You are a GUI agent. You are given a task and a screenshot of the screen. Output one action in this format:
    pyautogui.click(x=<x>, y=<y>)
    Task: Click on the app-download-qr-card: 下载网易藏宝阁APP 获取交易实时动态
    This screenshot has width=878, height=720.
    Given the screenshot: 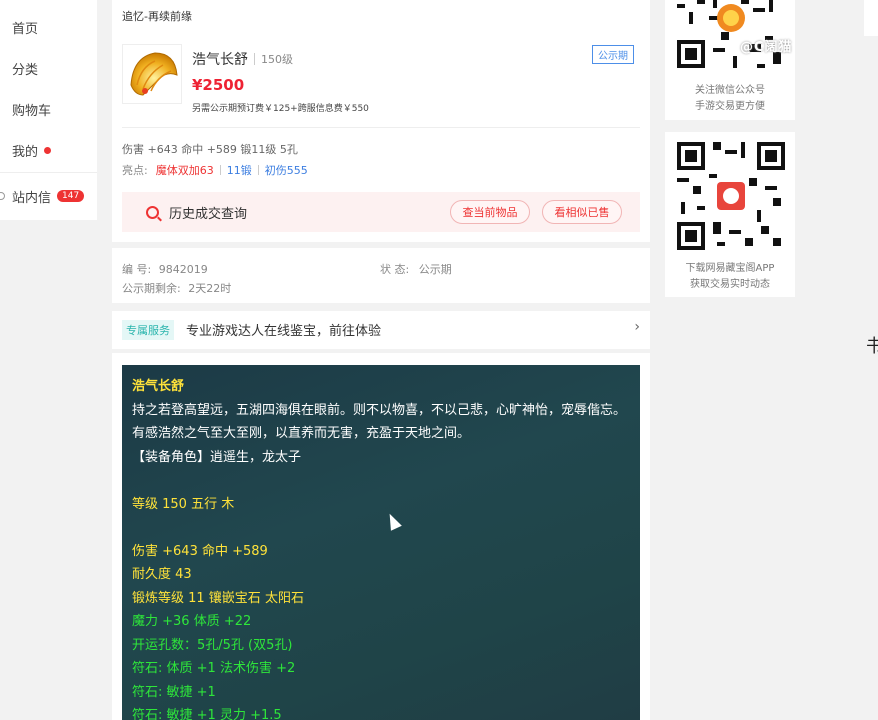 What is the action you would take?
    pyautogui.click(x=730, y=214)
    